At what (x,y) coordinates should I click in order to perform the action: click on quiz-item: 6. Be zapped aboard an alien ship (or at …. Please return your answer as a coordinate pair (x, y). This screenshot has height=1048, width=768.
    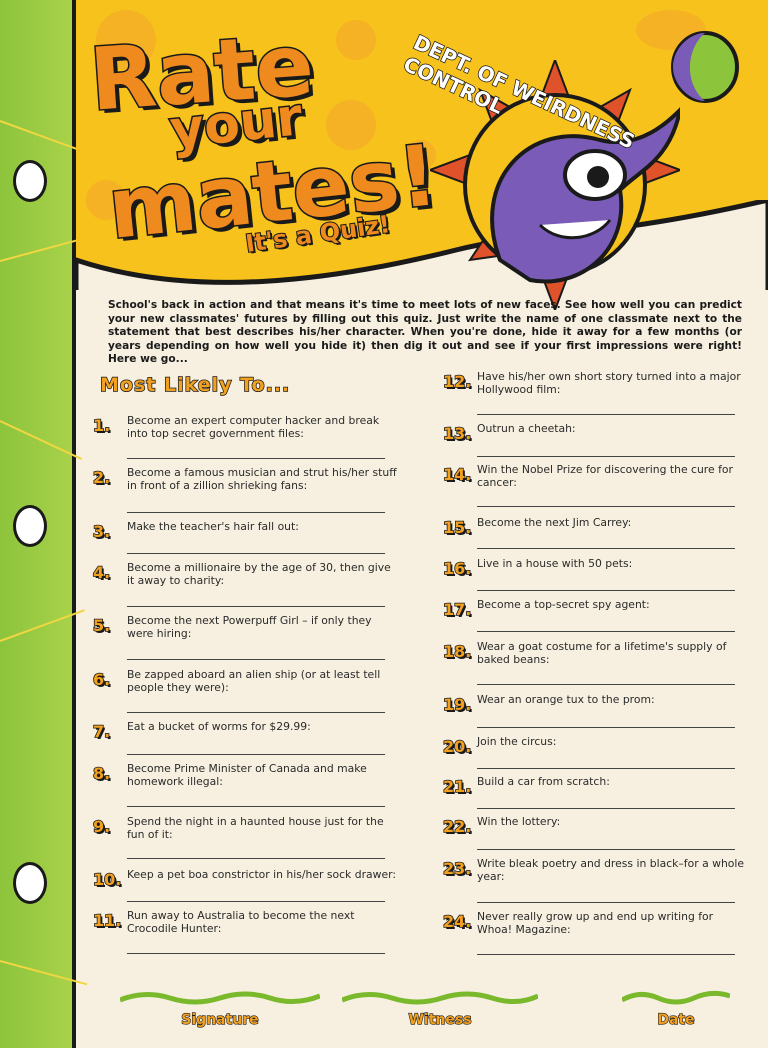
    Looking at the image, I should click on (244, 681).